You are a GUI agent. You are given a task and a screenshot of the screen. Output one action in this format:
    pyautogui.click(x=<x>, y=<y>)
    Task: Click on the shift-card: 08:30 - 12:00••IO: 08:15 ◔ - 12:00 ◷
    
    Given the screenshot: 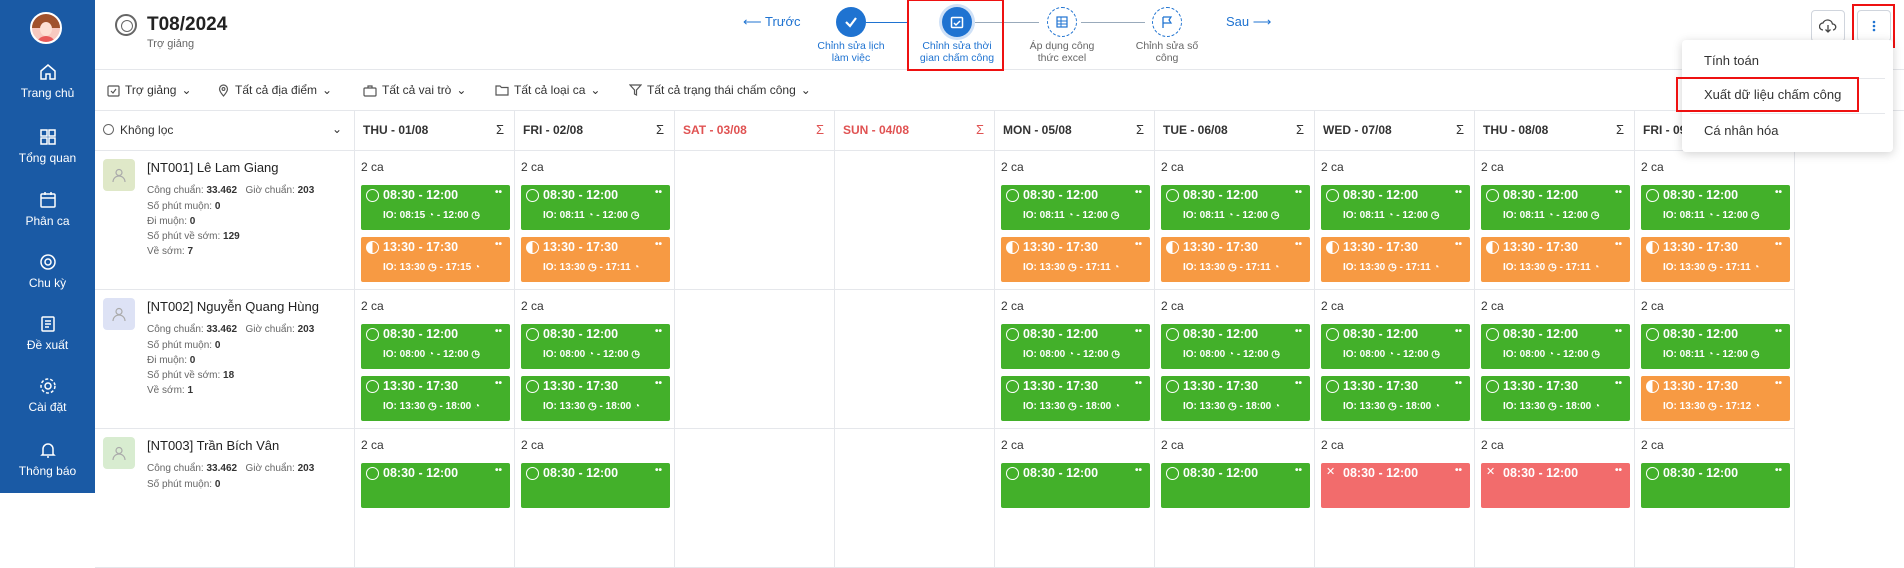 What is the action you would take?
    pyautogui.click(x=435, y=207)
    